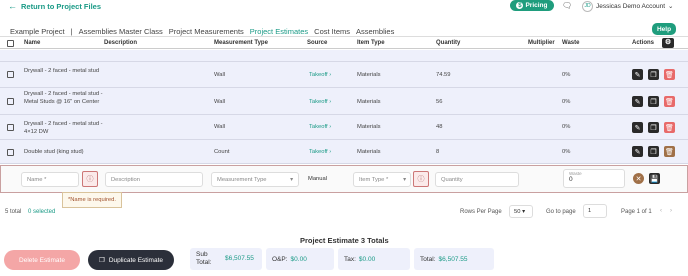 The width and height of the screenshot is (688, 276). I want to click on measurement-placeholder: Measurement Type, so click(242, 180).